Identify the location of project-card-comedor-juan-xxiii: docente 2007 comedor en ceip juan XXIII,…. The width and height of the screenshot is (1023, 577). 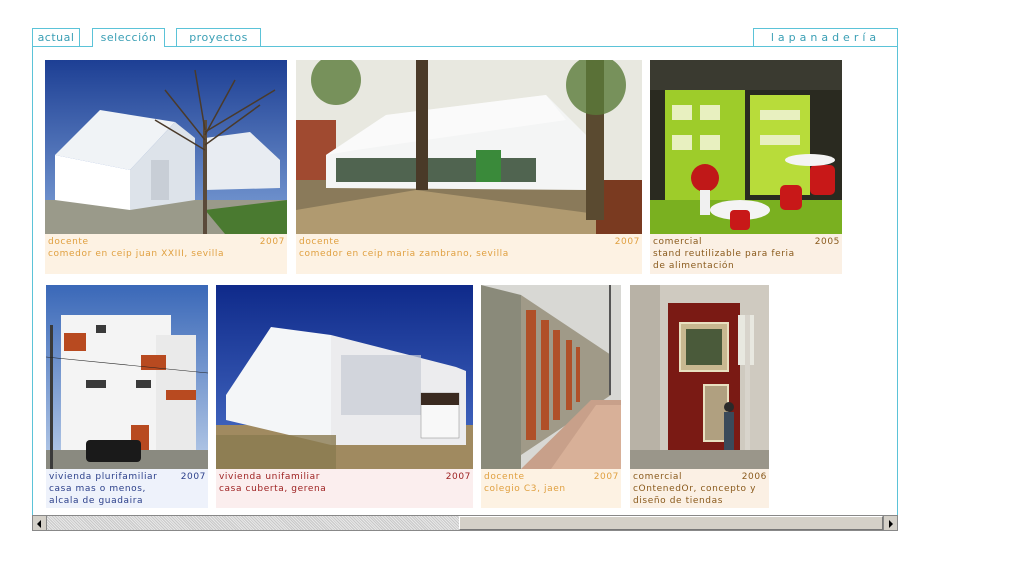
(166, 167).